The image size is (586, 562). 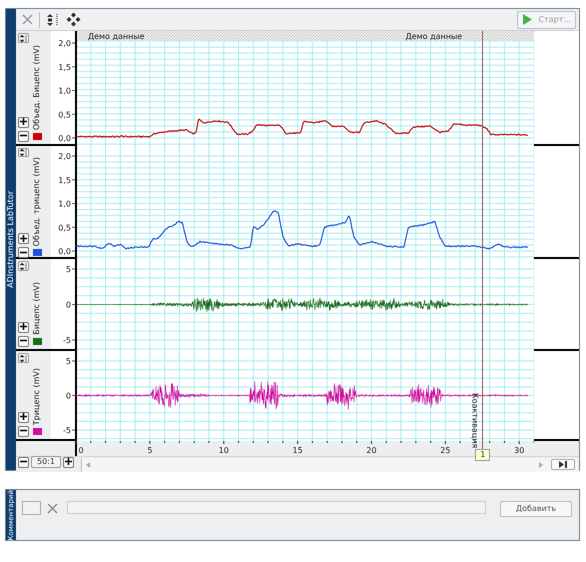 I want to click on event-marker-number: 1, so click(x=482, y=455).